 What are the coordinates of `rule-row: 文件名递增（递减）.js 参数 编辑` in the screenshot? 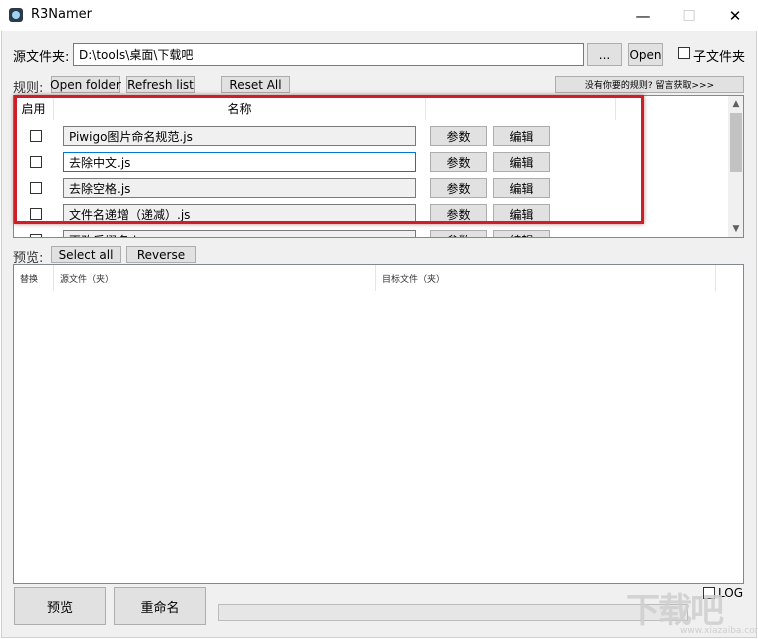 It's located at (371, 214).